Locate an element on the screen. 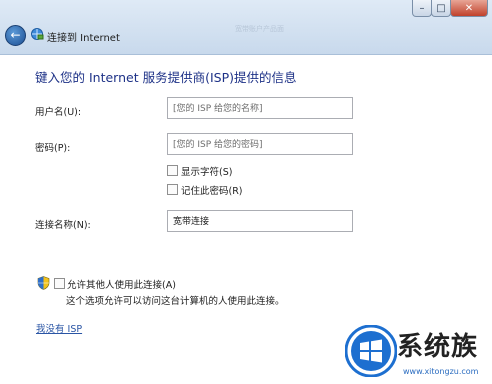 The width and height of the screenshot is (492, 384). wizard-title: 连接到 Internet is located at coordinates (83, 38).